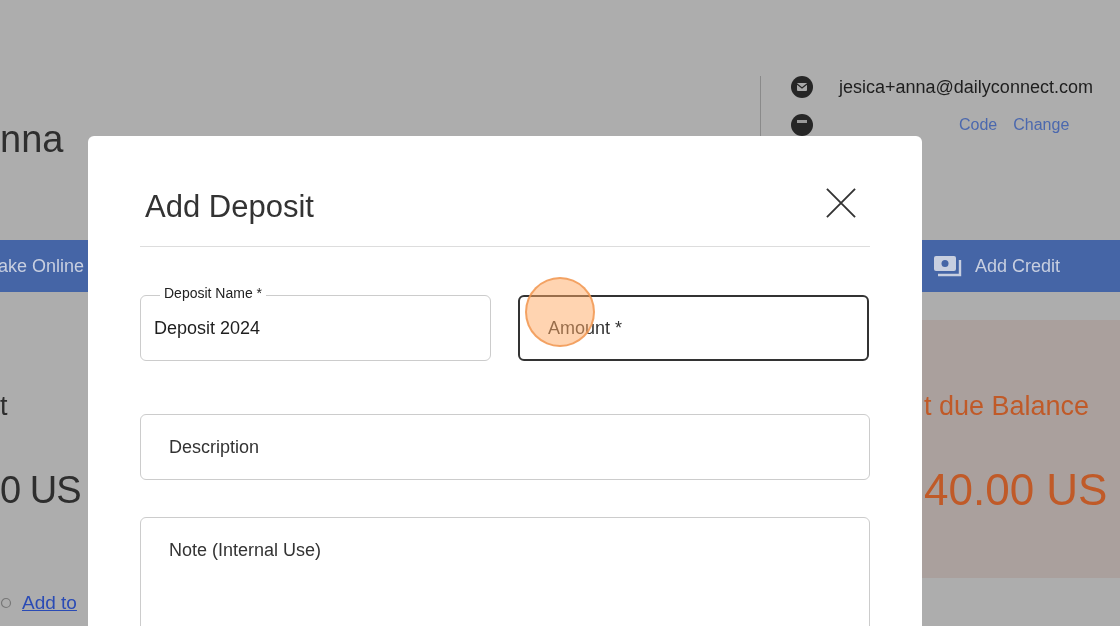  I want to click on balance-label: t, so click(4, 406).